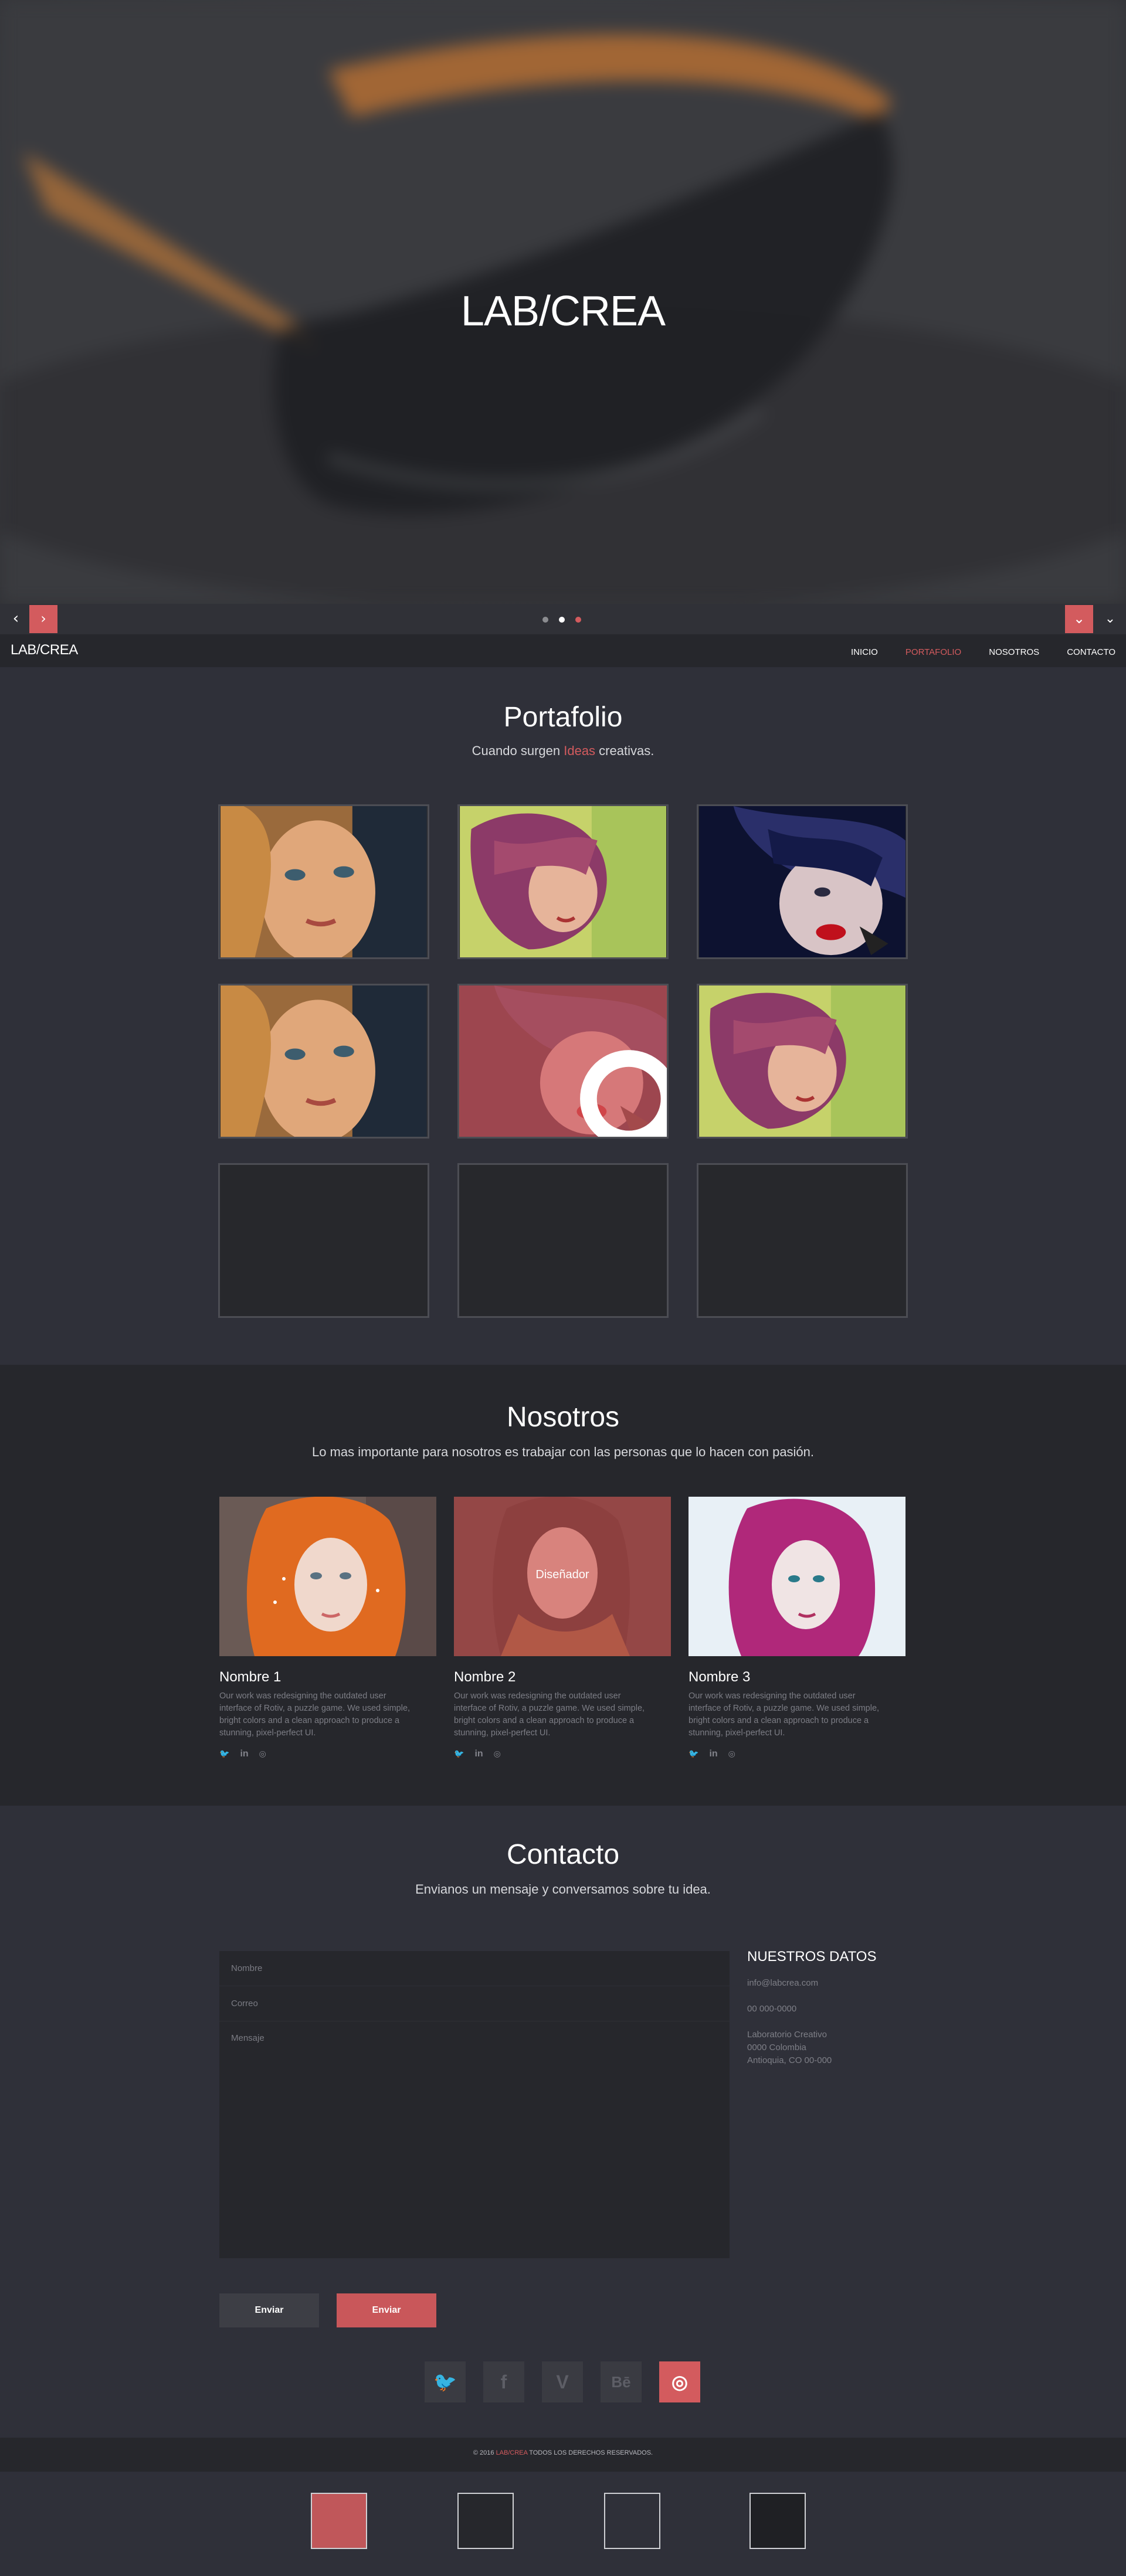  What do you see at coordinates (44, 650) in the screenshot?
I see `brand-logo: LAB/CREA` at bounding box center [44, 650].